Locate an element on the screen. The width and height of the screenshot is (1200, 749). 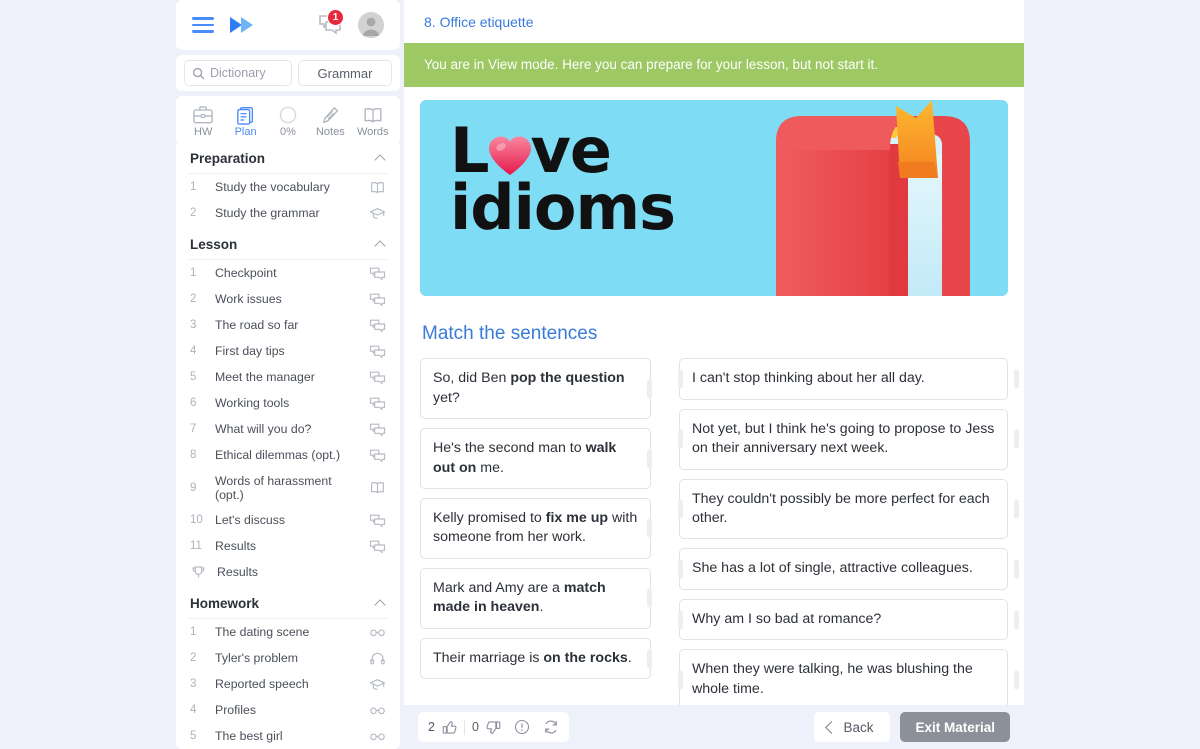
sidebar-item-first-day-tips: 4 First day tips is located at coordinates (288, 351).